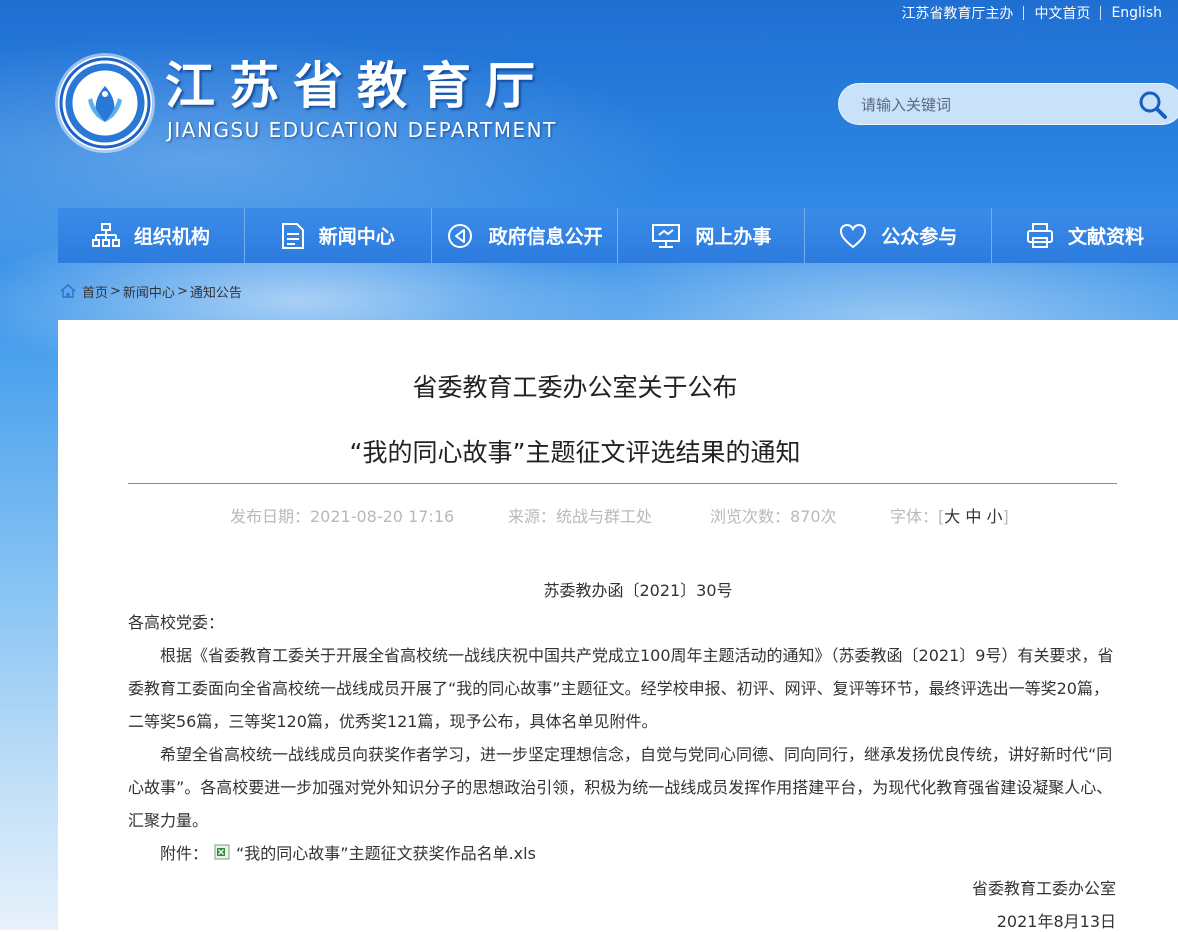  I want to click on font-size-label: 字体：, so click(914, 516).